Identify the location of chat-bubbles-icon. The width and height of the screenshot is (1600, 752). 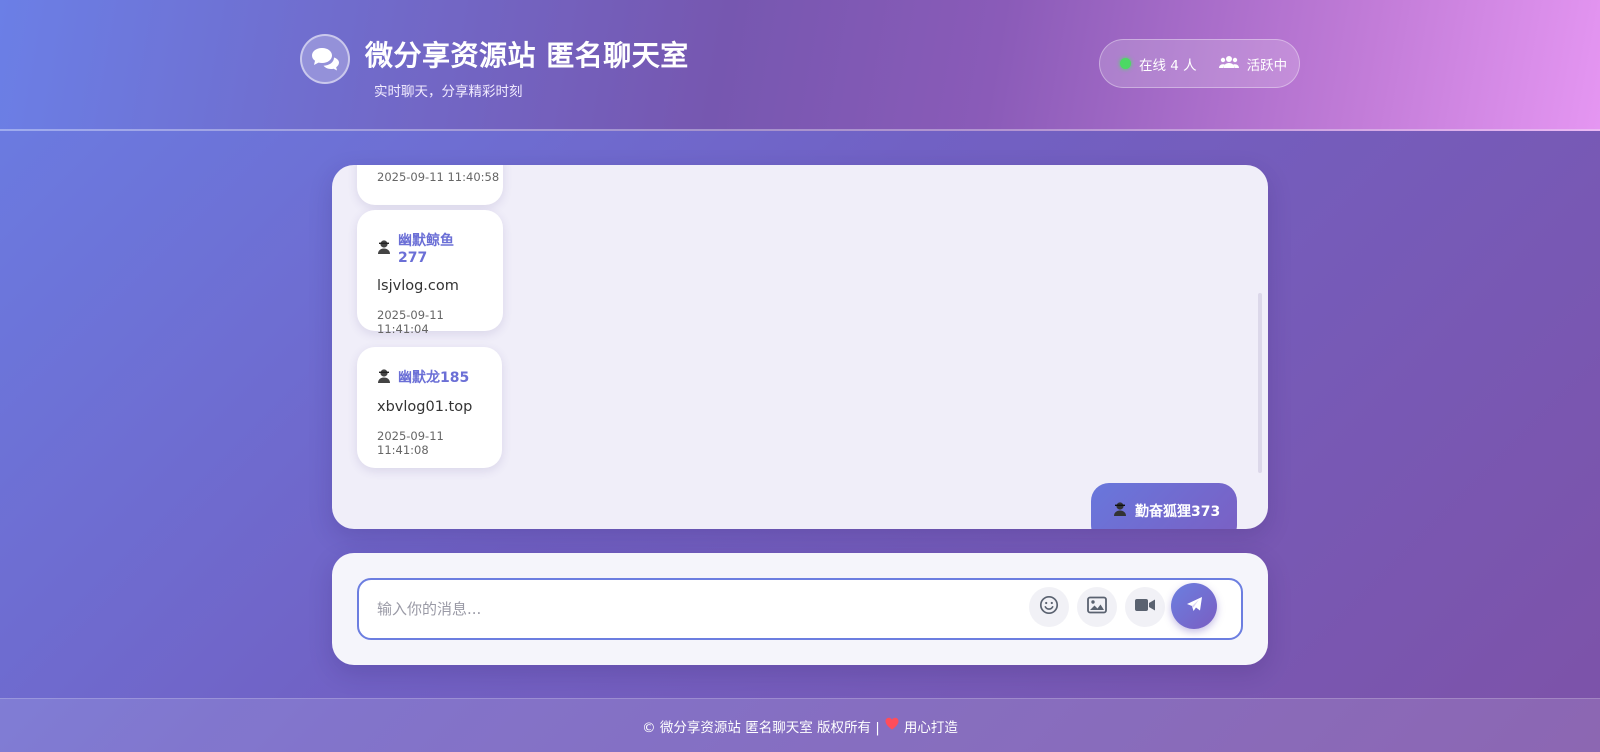
(325, 59).